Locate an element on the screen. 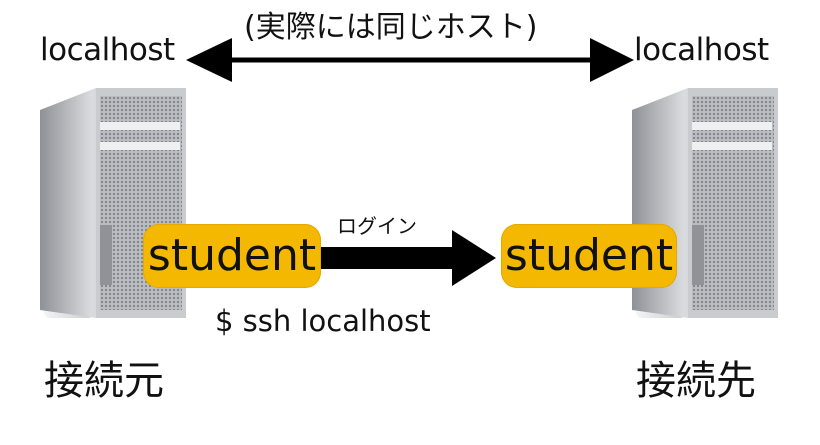 This screenshot has height=445, width=820. destination-label: 接続先 is located at coordinates (696, 381).